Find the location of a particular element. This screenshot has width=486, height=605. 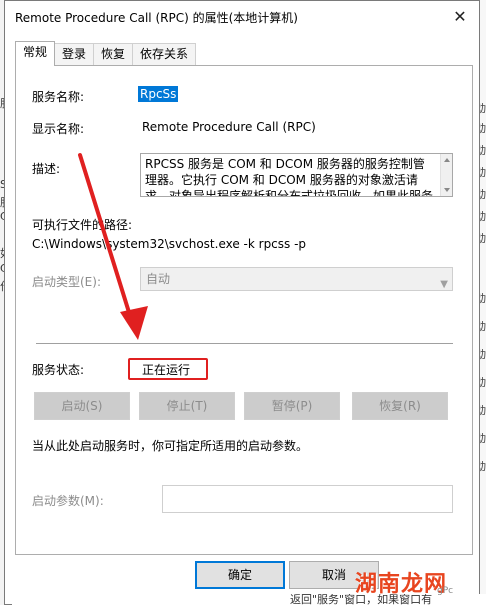

service-status-label: 服务状态: is located at coordinates (58, 370).